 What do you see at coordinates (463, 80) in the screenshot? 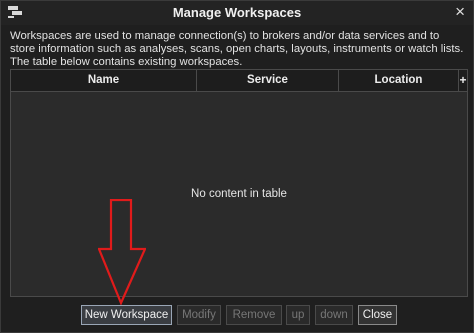
I see `add-column-icon: +` at bounding box center [463, 80].